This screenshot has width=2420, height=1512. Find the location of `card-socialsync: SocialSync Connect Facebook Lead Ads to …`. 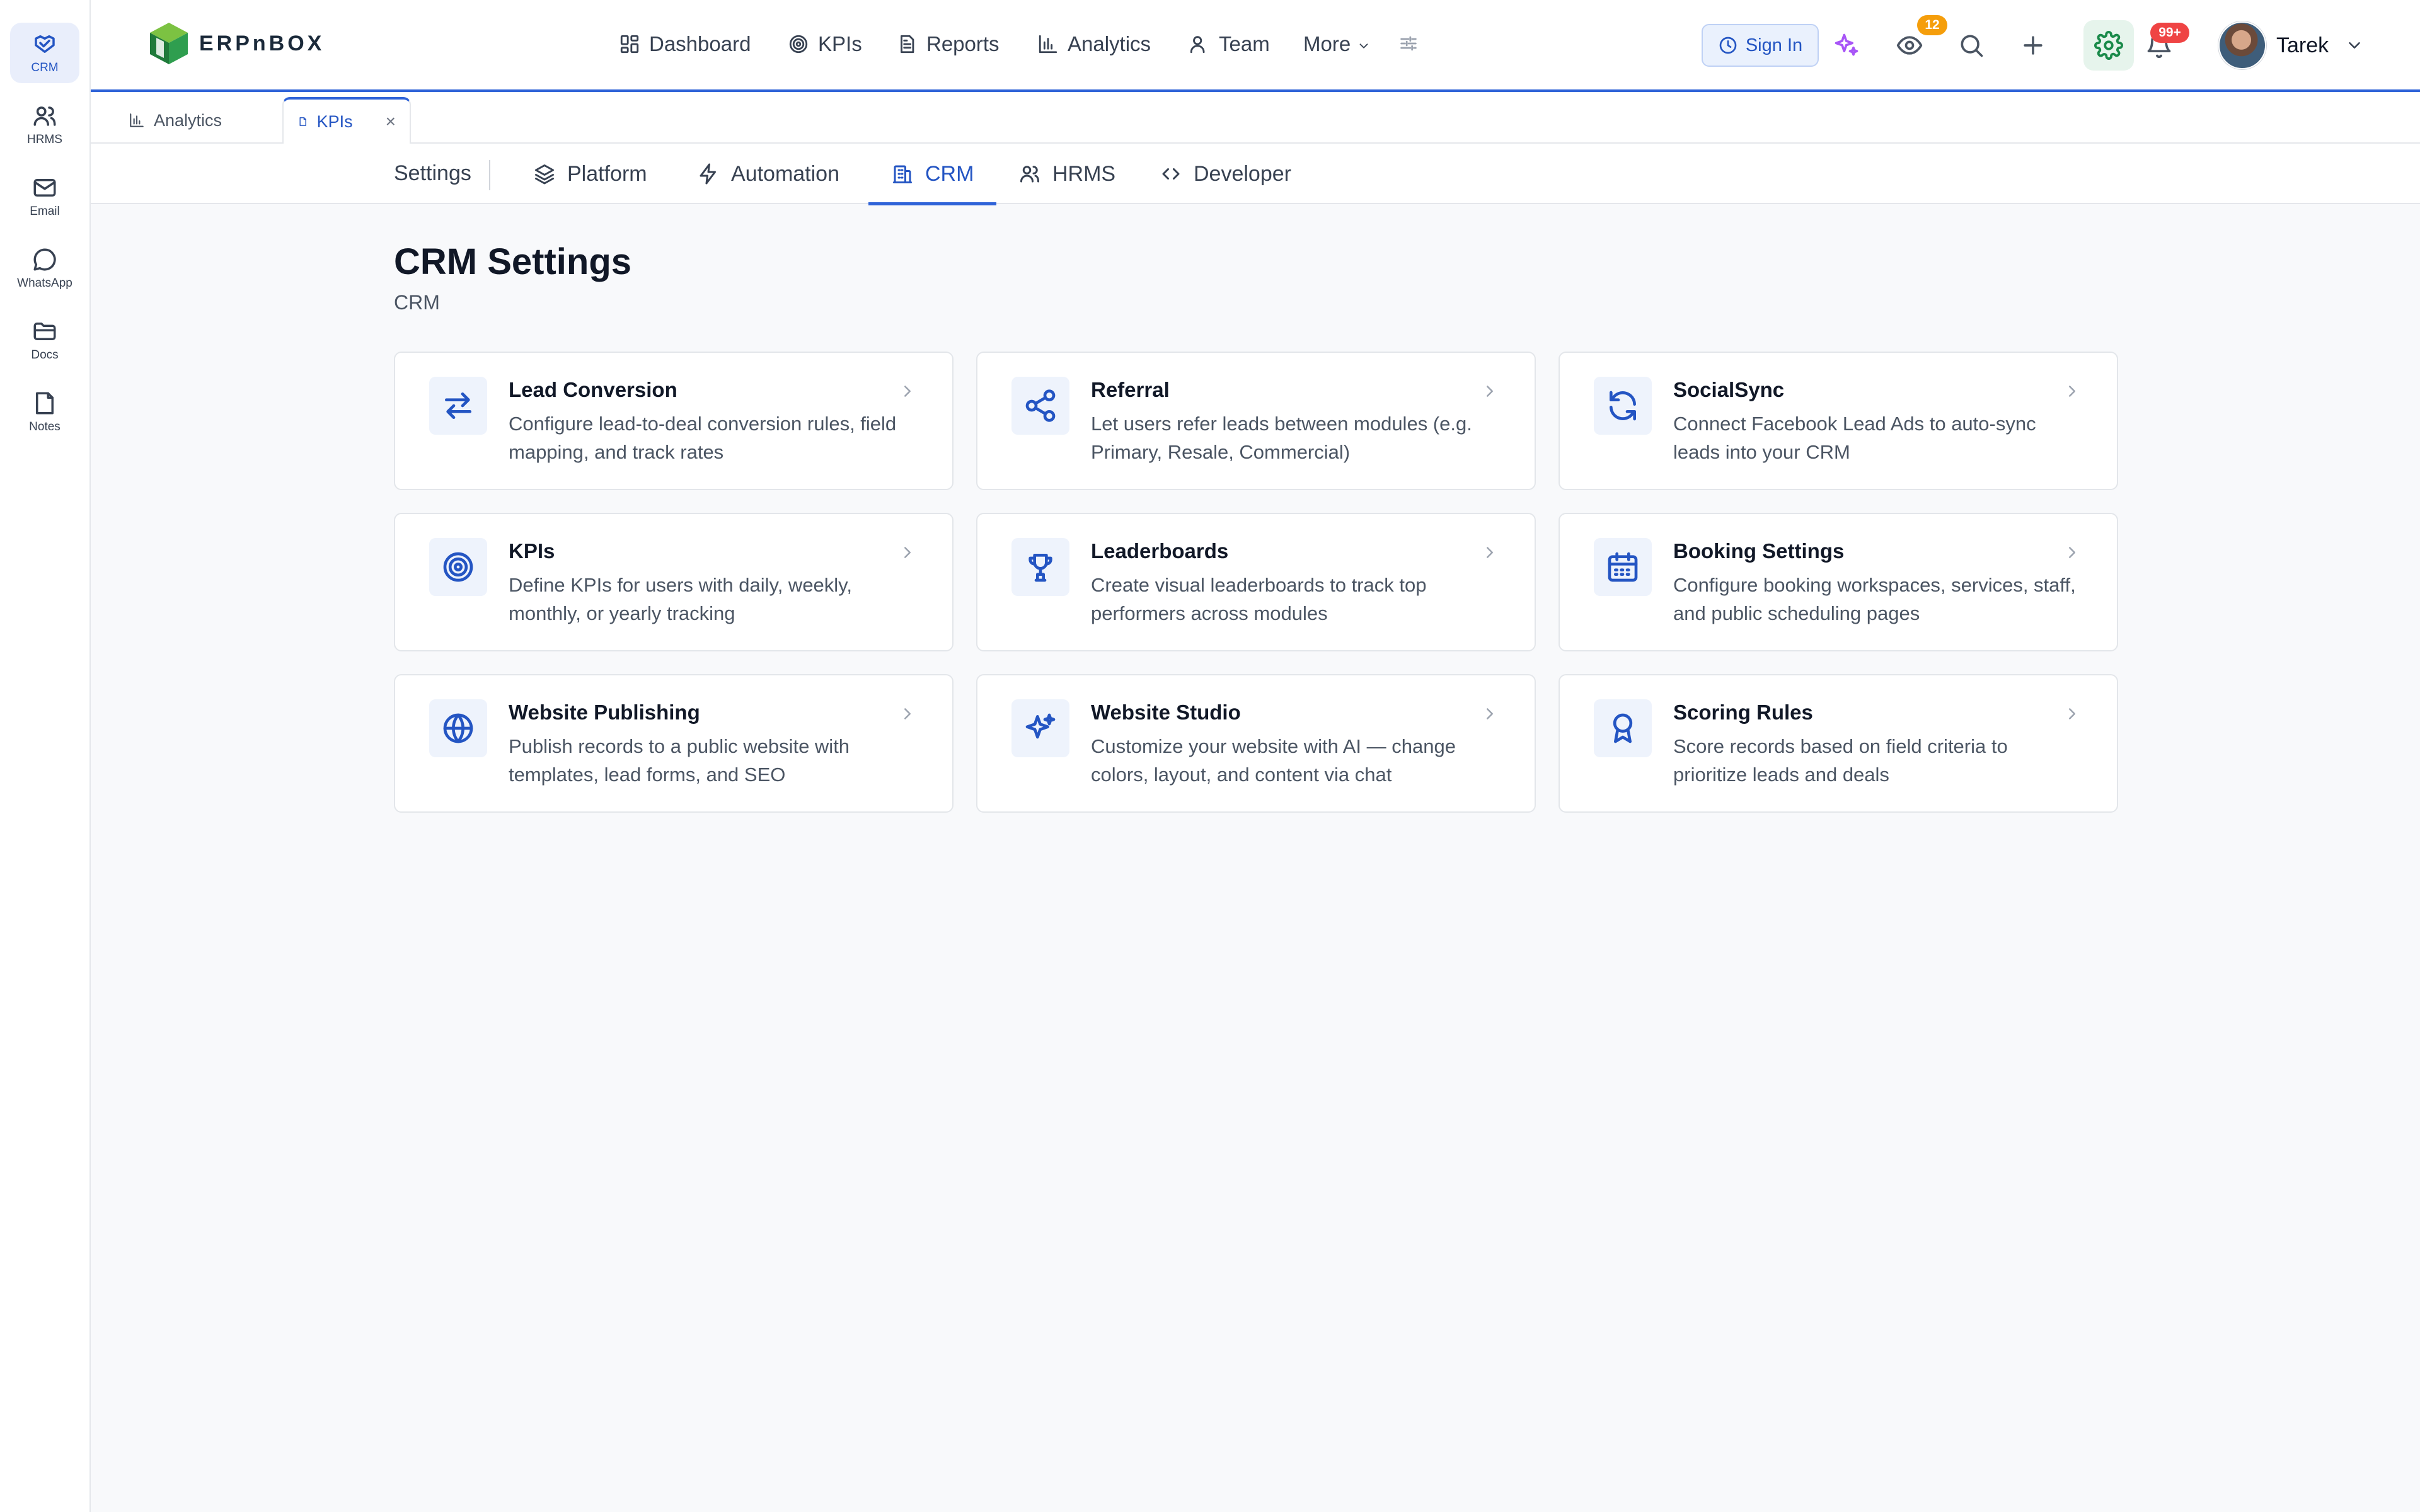

card-socialsync: SocialSync Connect Facebook Lead Ads to … is located at coordinates (1839, 421).